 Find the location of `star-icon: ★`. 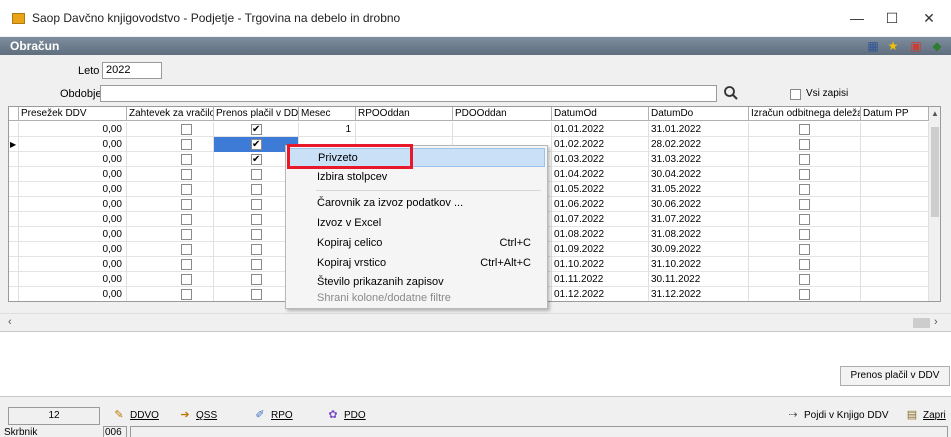

star-icon: ★ is located at coordinates (893, 46).